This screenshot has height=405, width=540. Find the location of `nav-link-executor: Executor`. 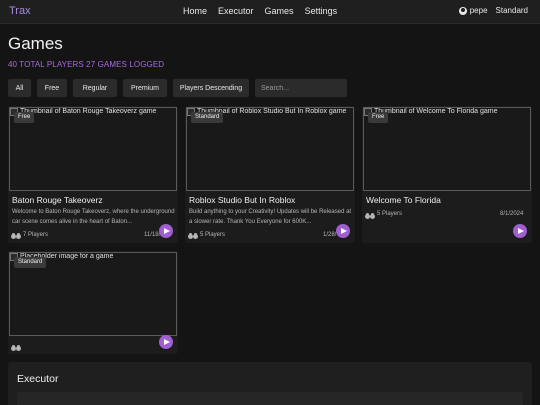

nav-link-executor: Executor is located at coordinates (236, 11).